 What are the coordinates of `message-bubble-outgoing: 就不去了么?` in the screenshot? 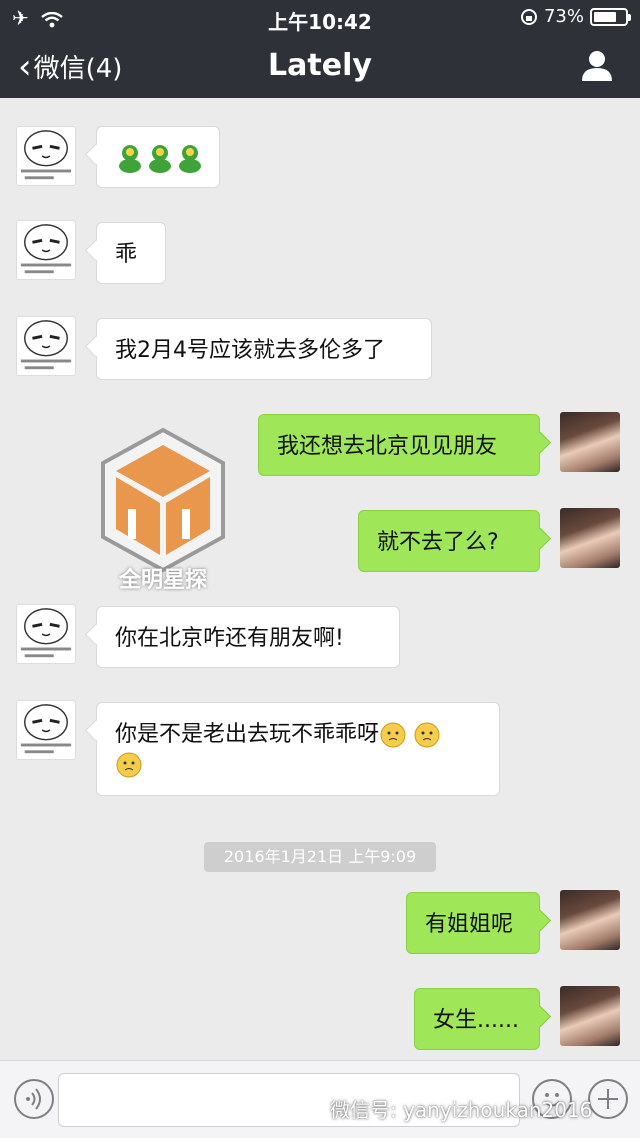 It's located at (449, 541).